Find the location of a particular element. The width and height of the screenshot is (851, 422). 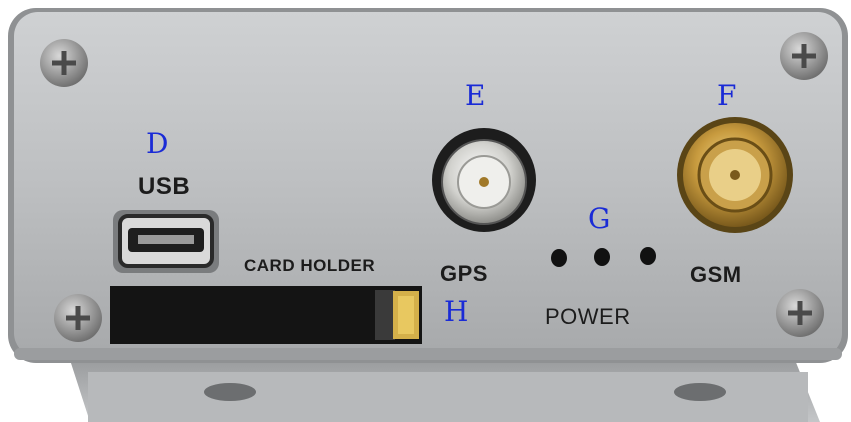

screw-top-left is located at coordinates (64, 63).